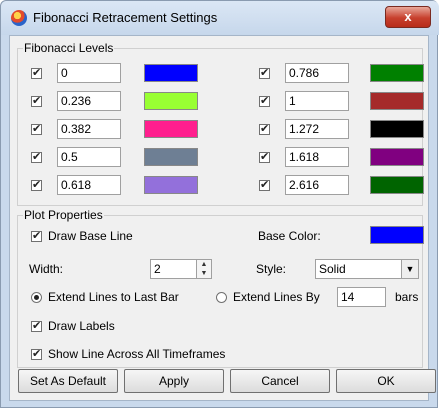 The width and height of the screenshot is (440, 410). What do you see at coordinates (386, 381) in the screenshot?
I see `ok-button: OK` at bounding box center [386, 381].